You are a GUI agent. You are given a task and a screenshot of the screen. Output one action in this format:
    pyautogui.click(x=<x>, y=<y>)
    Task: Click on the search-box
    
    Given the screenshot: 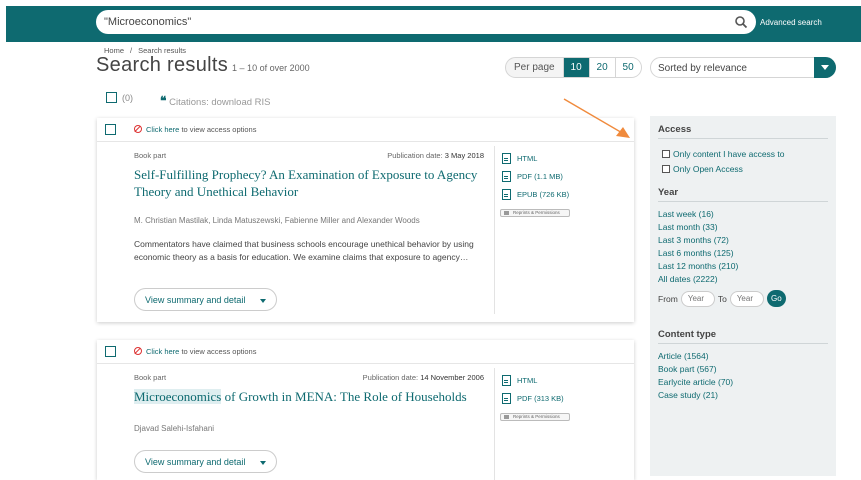 What is the action you would take?
    pyautogui.click(x=426, y=22)
    